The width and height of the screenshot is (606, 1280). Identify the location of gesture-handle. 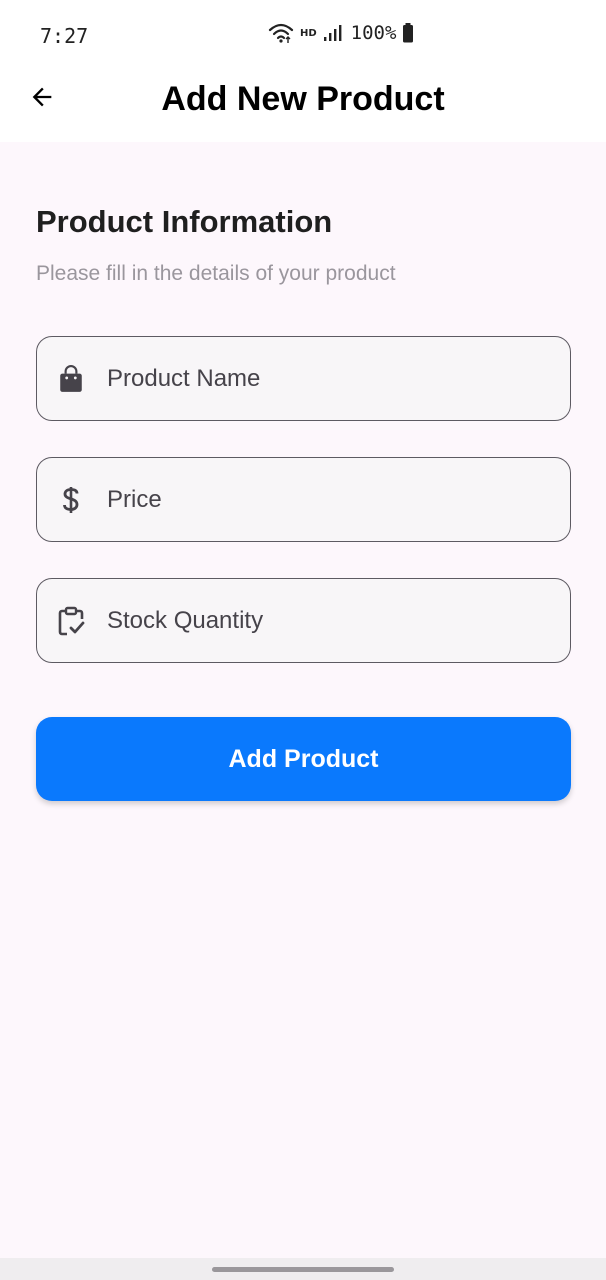
(303, 1269).